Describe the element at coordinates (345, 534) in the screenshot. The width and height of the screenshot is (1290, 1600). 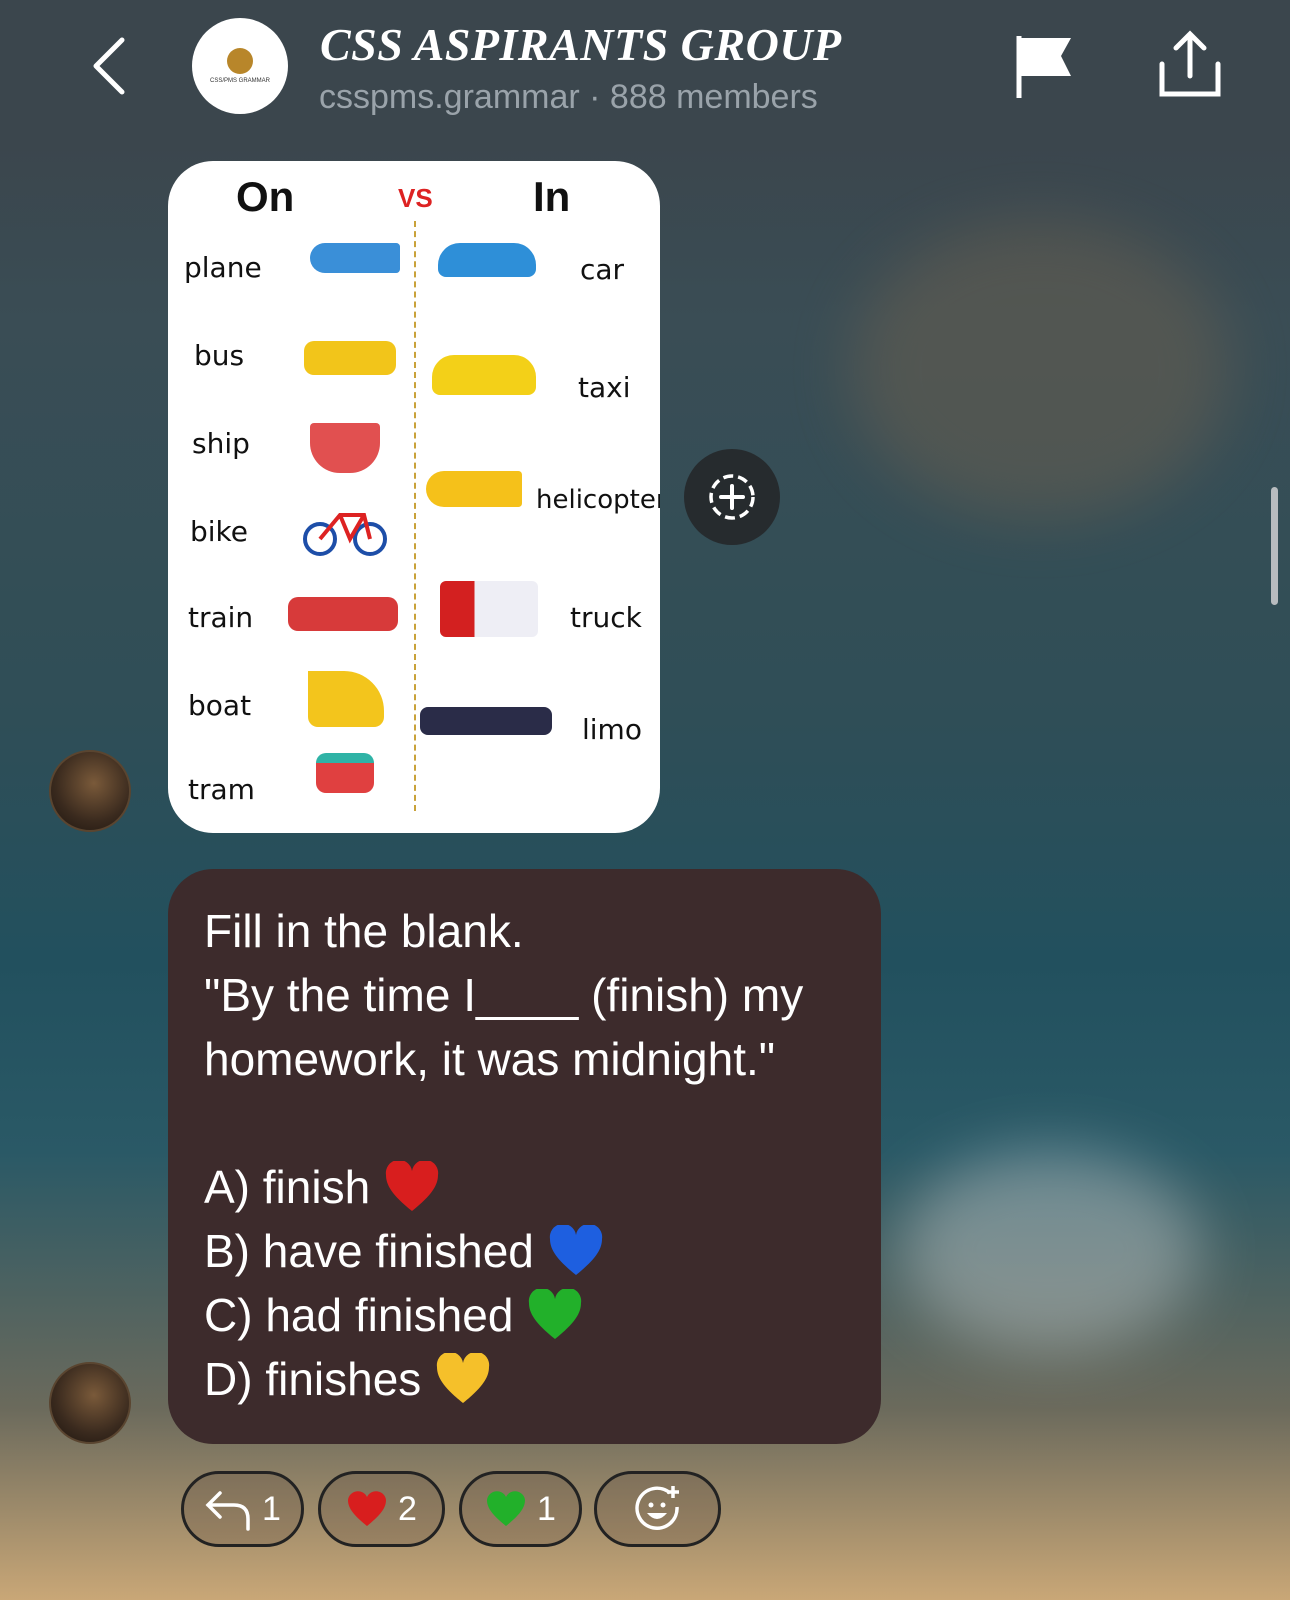
I see `bike-icon` at that location.